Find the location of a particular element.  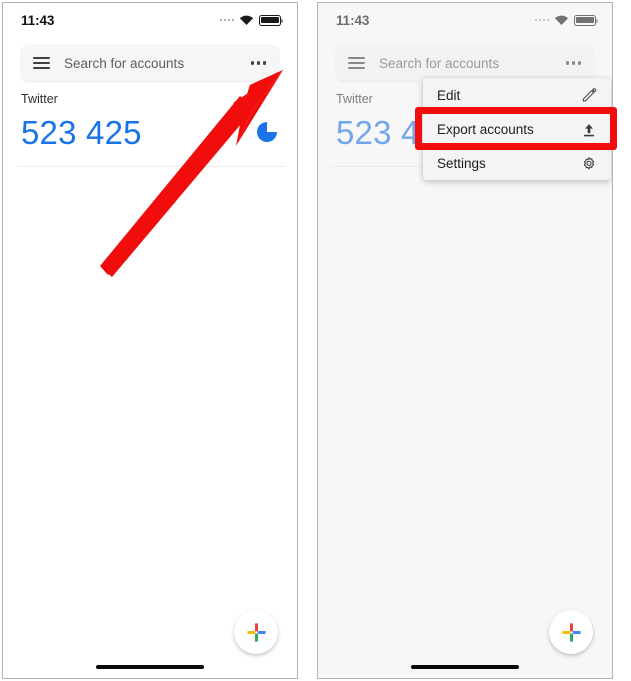

account-otp-code: 523 4 is located at coordinates (378, 132).